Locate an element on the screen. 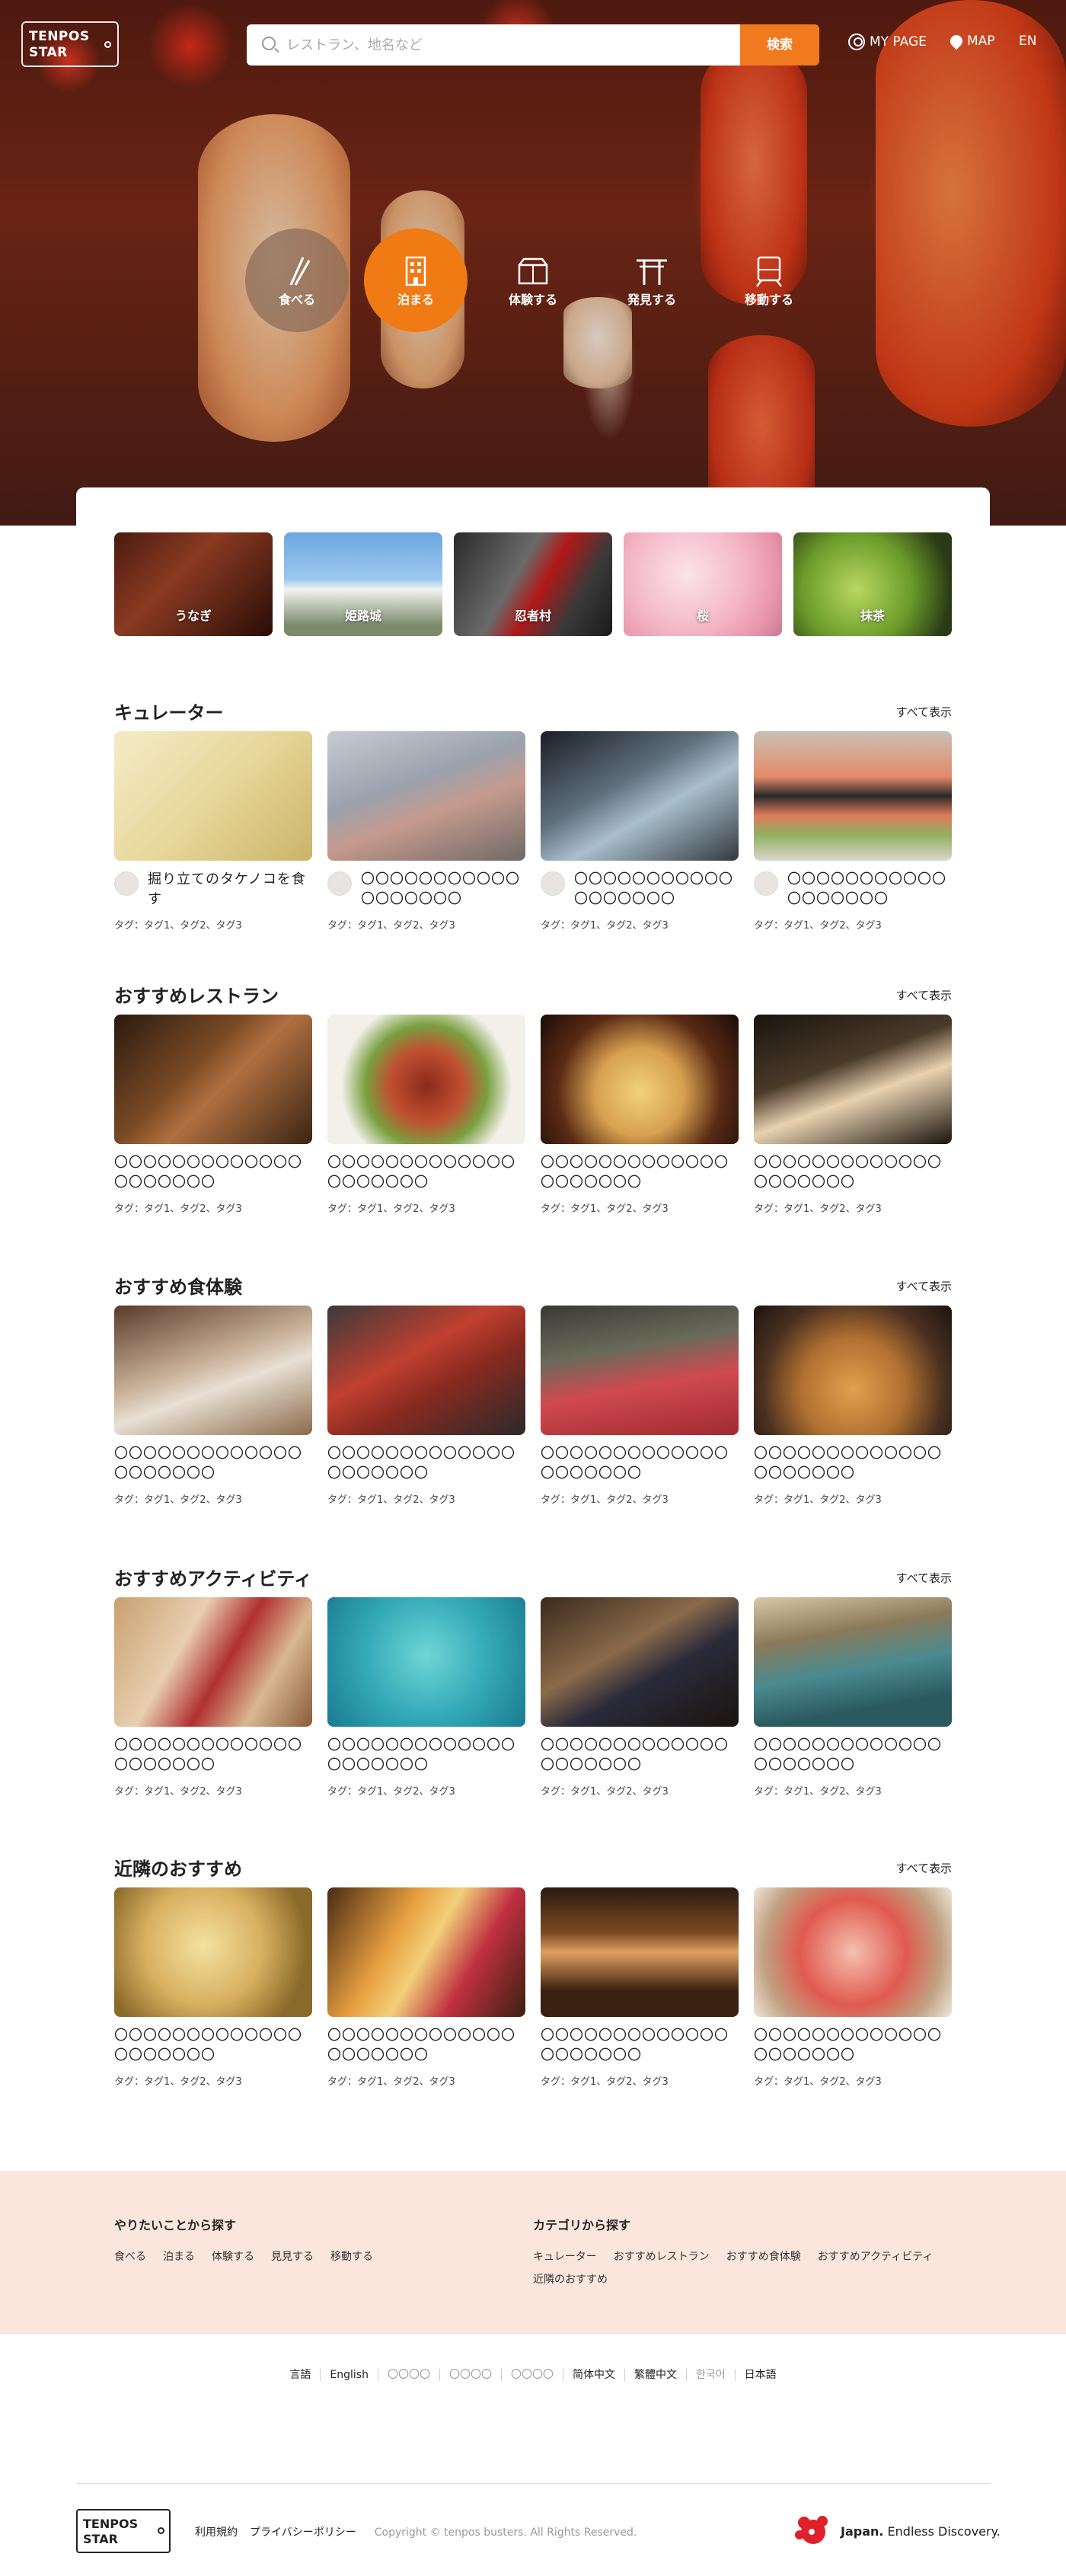 The width and height of the screenshot is (1066, 2576). mypage-link: MY PAGE is located at coordinates (887, 42).